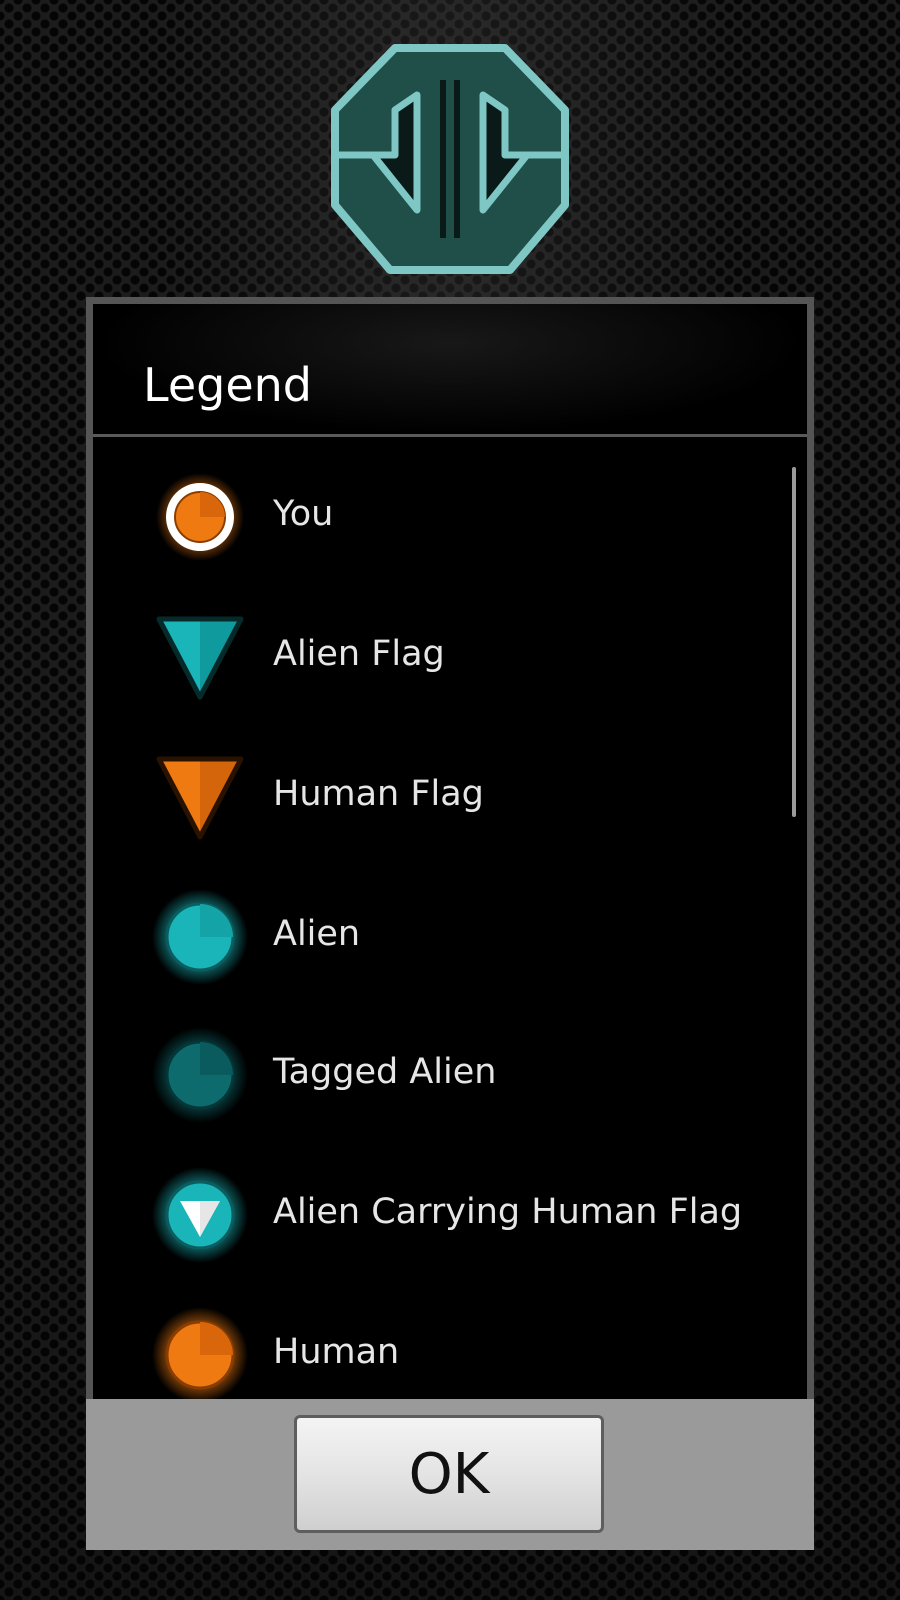  What do you see at coordinates (200, 658) in the screenshot?
I see `alien-flag-icon` at bounding box center [200, 658].